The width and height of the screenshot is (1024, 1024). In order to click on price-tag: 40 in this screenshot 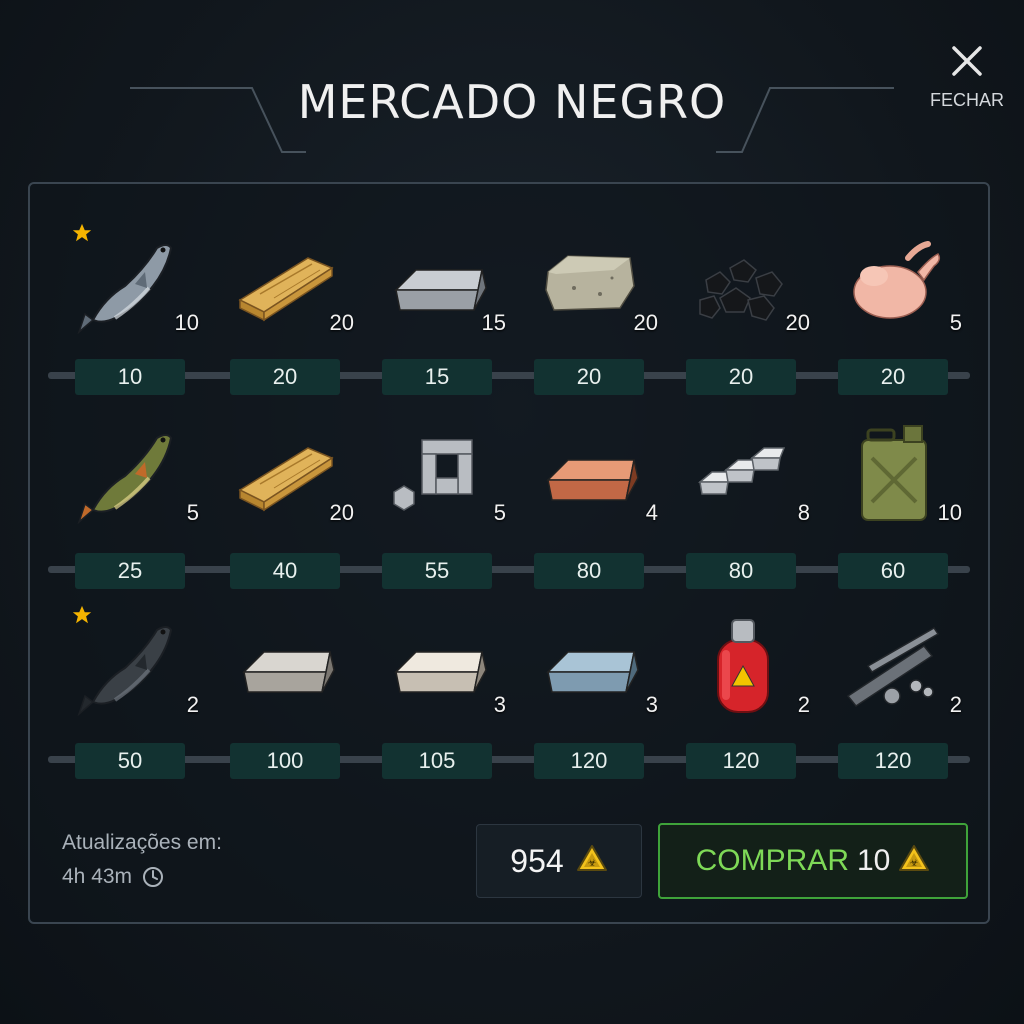, I will do `click(285, 571)`.